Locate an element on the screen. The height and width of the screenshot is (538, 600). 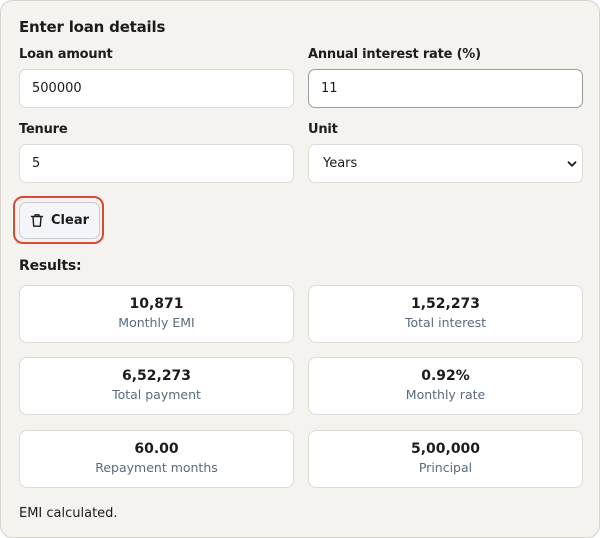
clear-button-label: Clear is located at coordinates (70, 220).